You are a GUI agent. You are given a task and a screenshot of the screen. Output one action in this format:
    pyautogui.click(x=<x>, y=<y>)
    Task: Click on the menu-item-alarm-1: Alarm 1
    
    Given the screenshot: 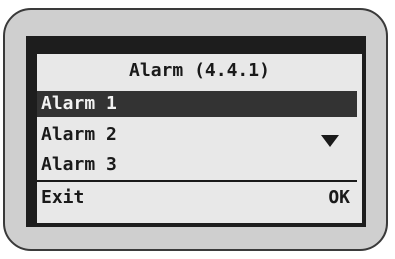 What is the action you would take?
    pyautogui.click(x=197, y=104)
    